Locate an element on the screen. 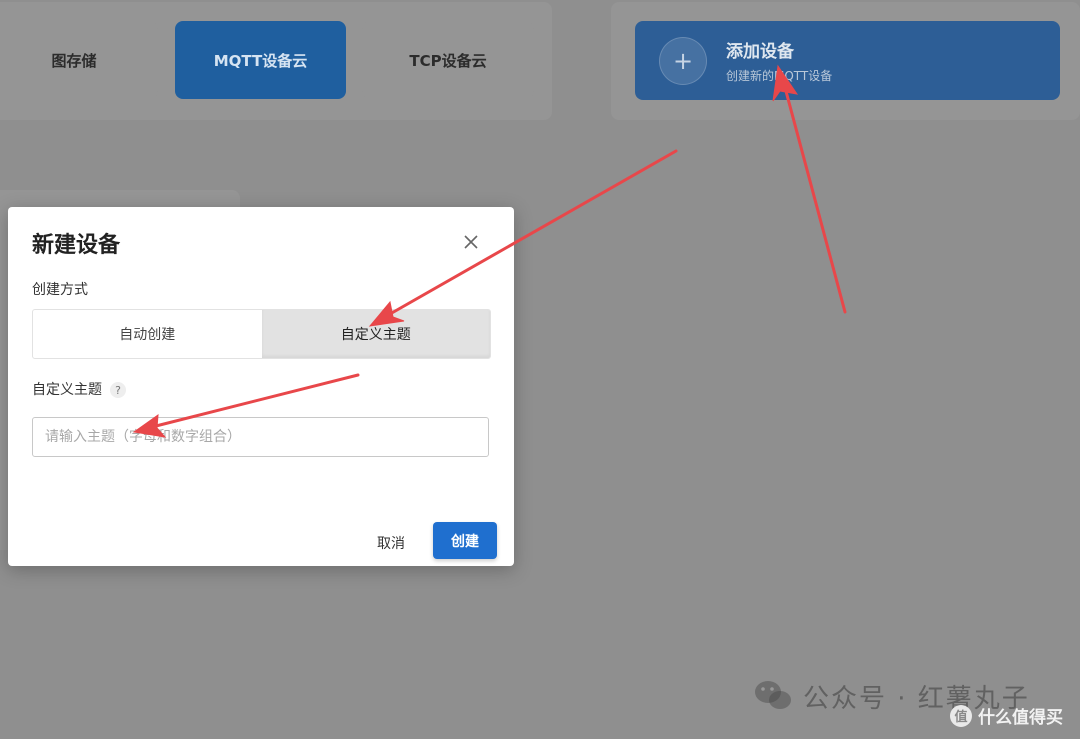  tab-mqtt-cloud: MQTT设备云 is located at coordinates (260, 60).